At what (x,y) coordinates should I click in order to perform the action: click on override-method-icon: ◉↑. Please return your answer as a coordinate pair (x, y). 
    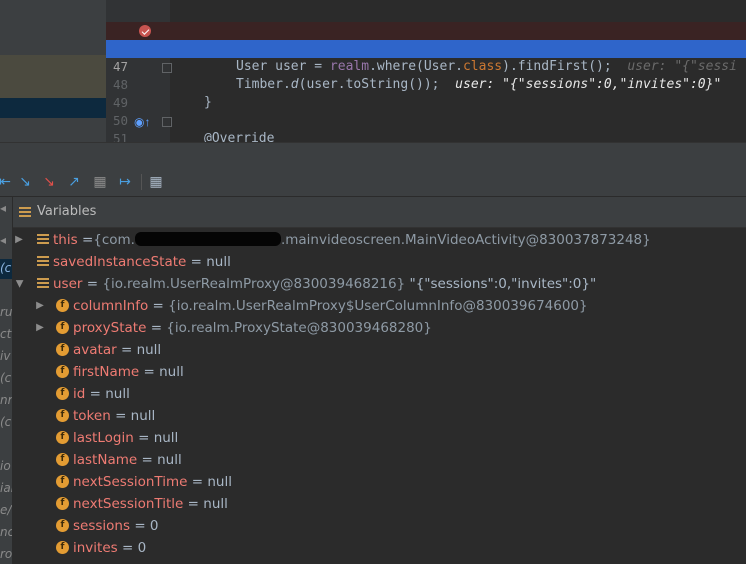
    Looking at the image, I should click on (143, 122).